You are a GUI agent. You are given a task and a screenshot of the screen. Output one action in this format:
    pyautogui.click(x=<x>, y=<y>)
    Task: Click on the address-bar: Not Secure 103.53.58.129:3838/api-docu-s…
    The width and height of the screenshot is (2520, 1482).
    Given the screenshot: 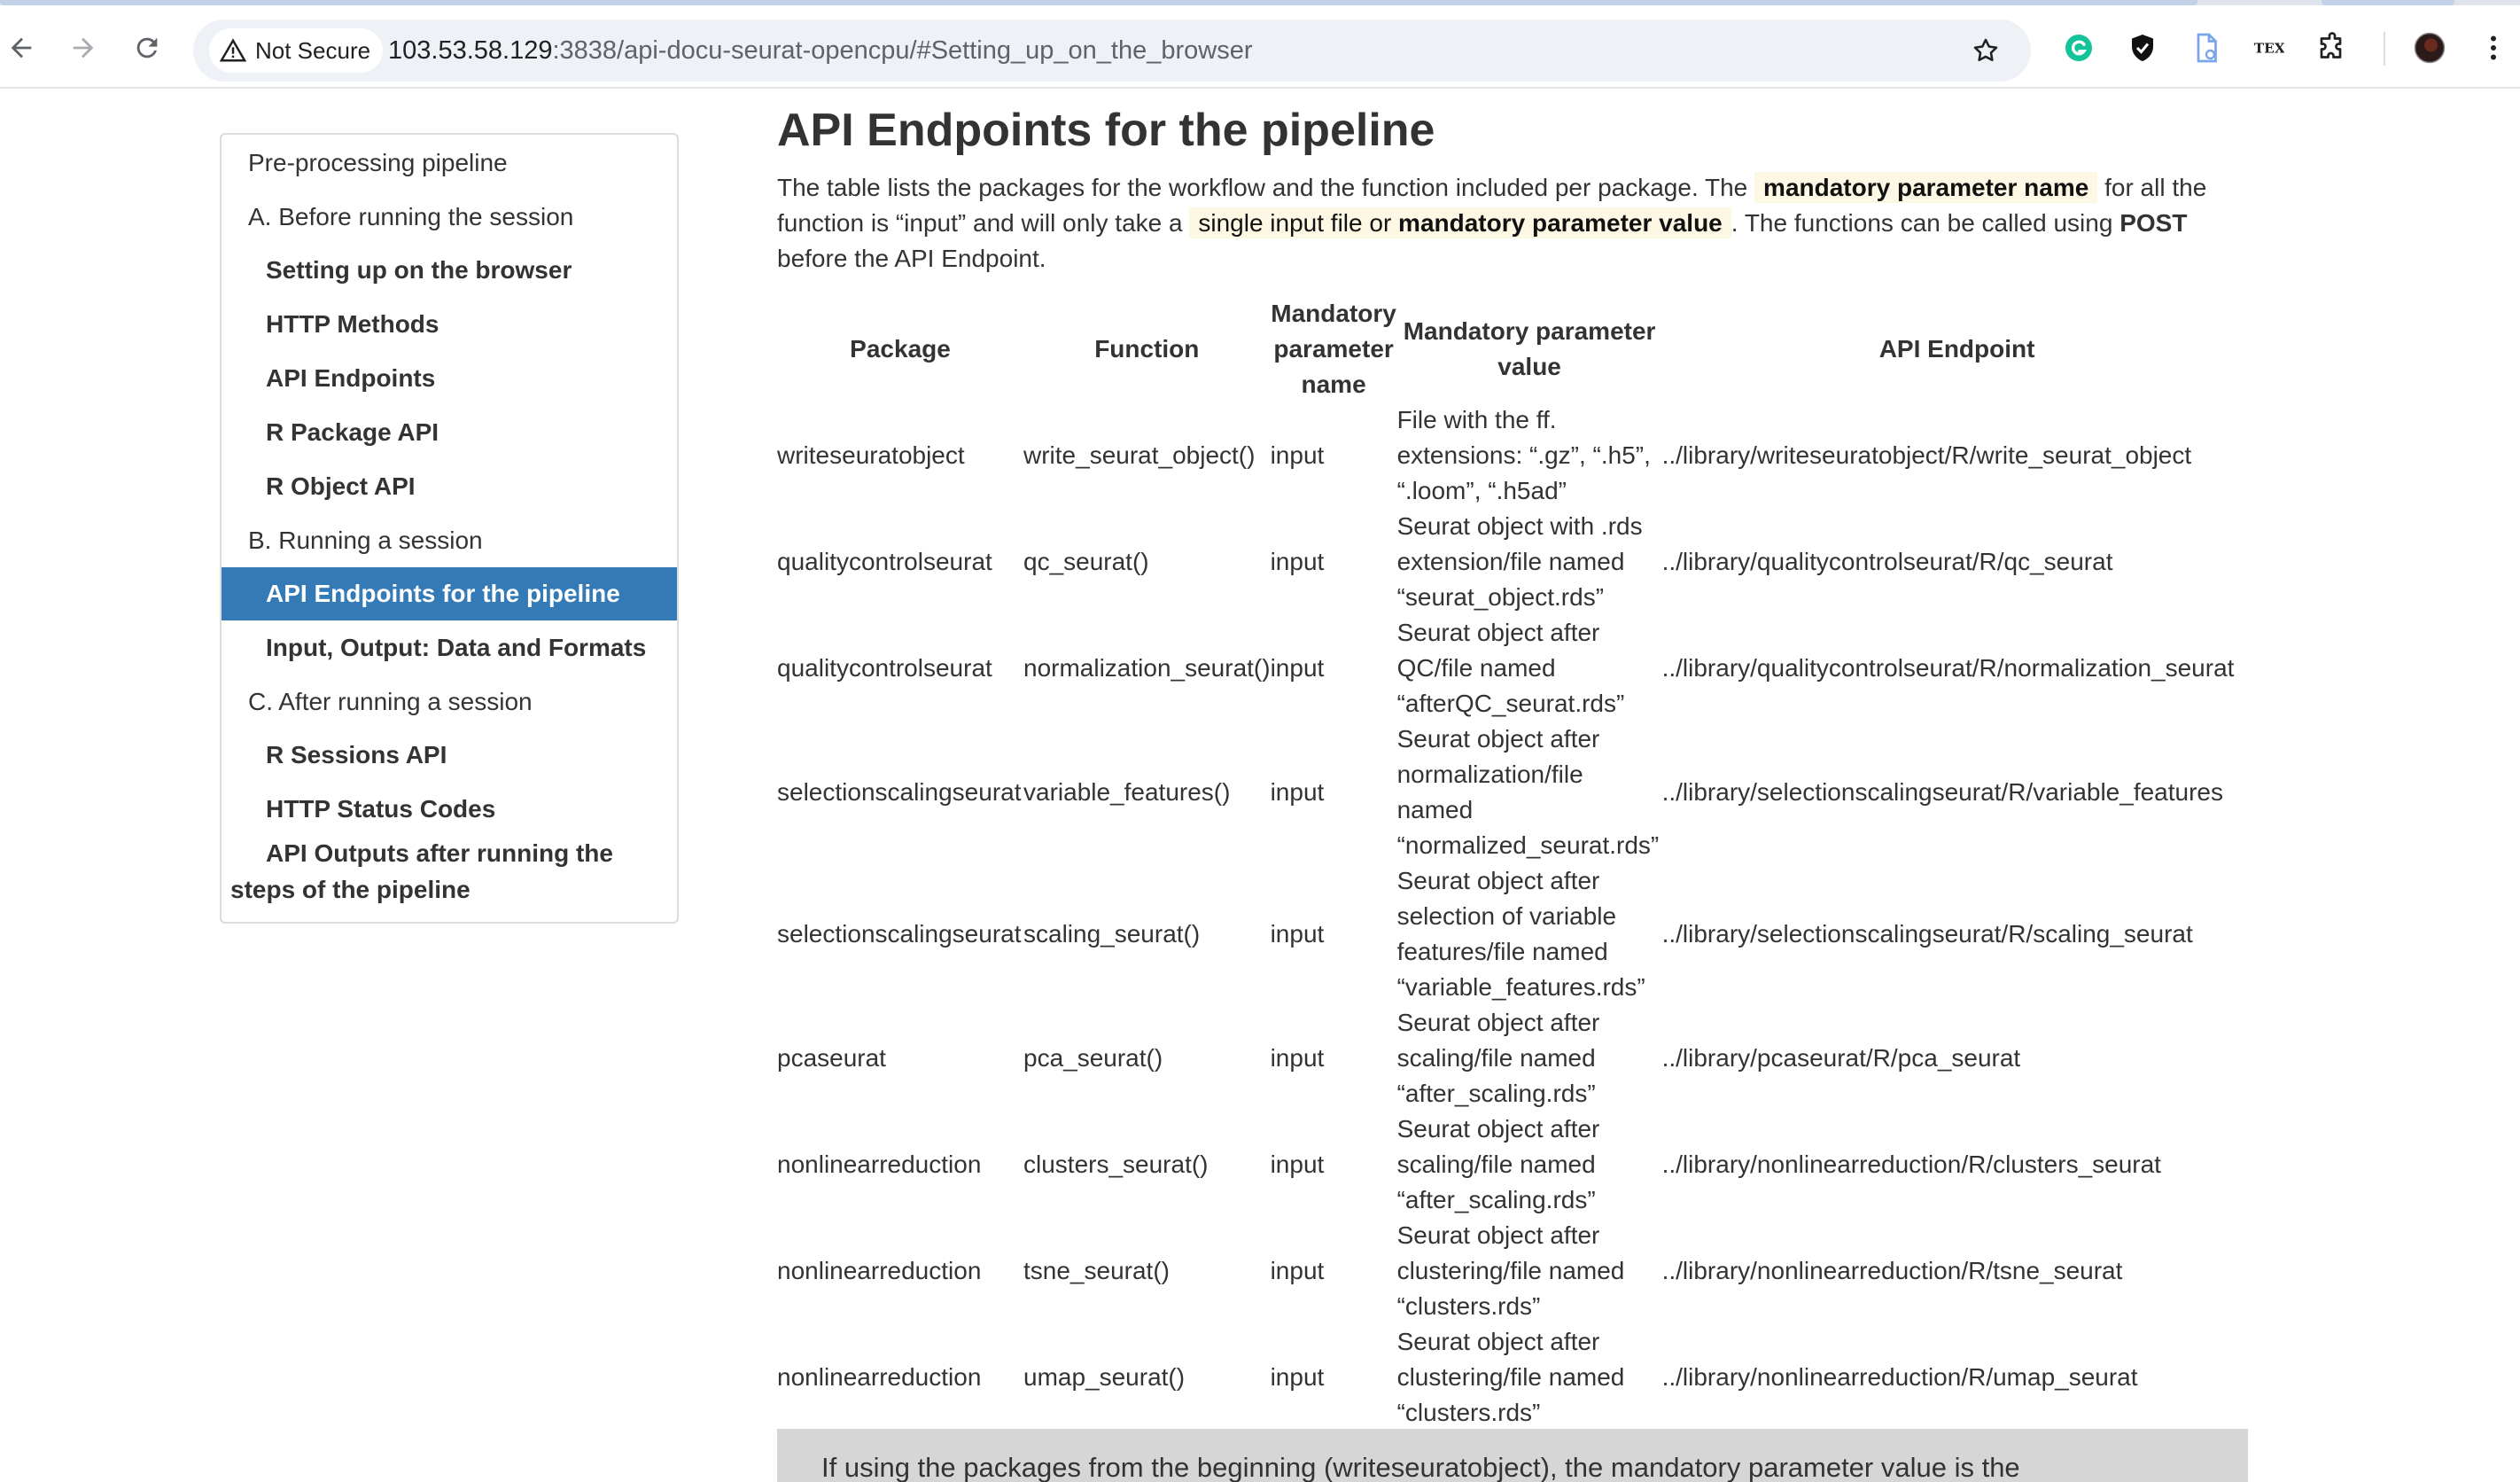 What is the action you would take?
    pyautogui.click(x=1112, y=51)
    